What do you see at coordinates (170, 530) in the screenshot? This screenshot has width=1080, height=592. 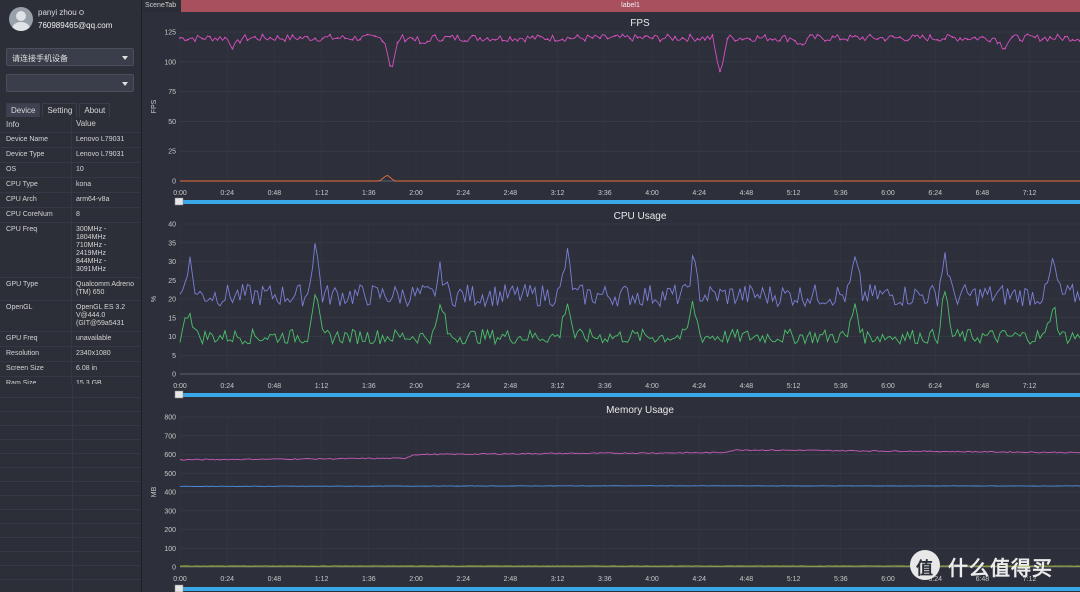 I see `y-tick-label: 200` at bounding box center [170, 530].